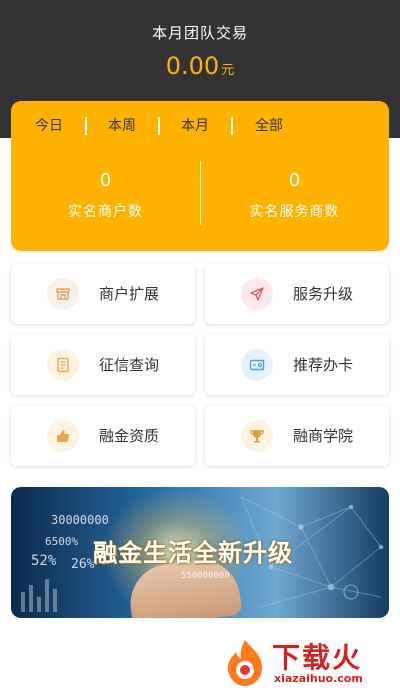 Image resolution: width=400 pixels, height=700 pixels. I want to click on tab-month: 本月, so click(195, 126).